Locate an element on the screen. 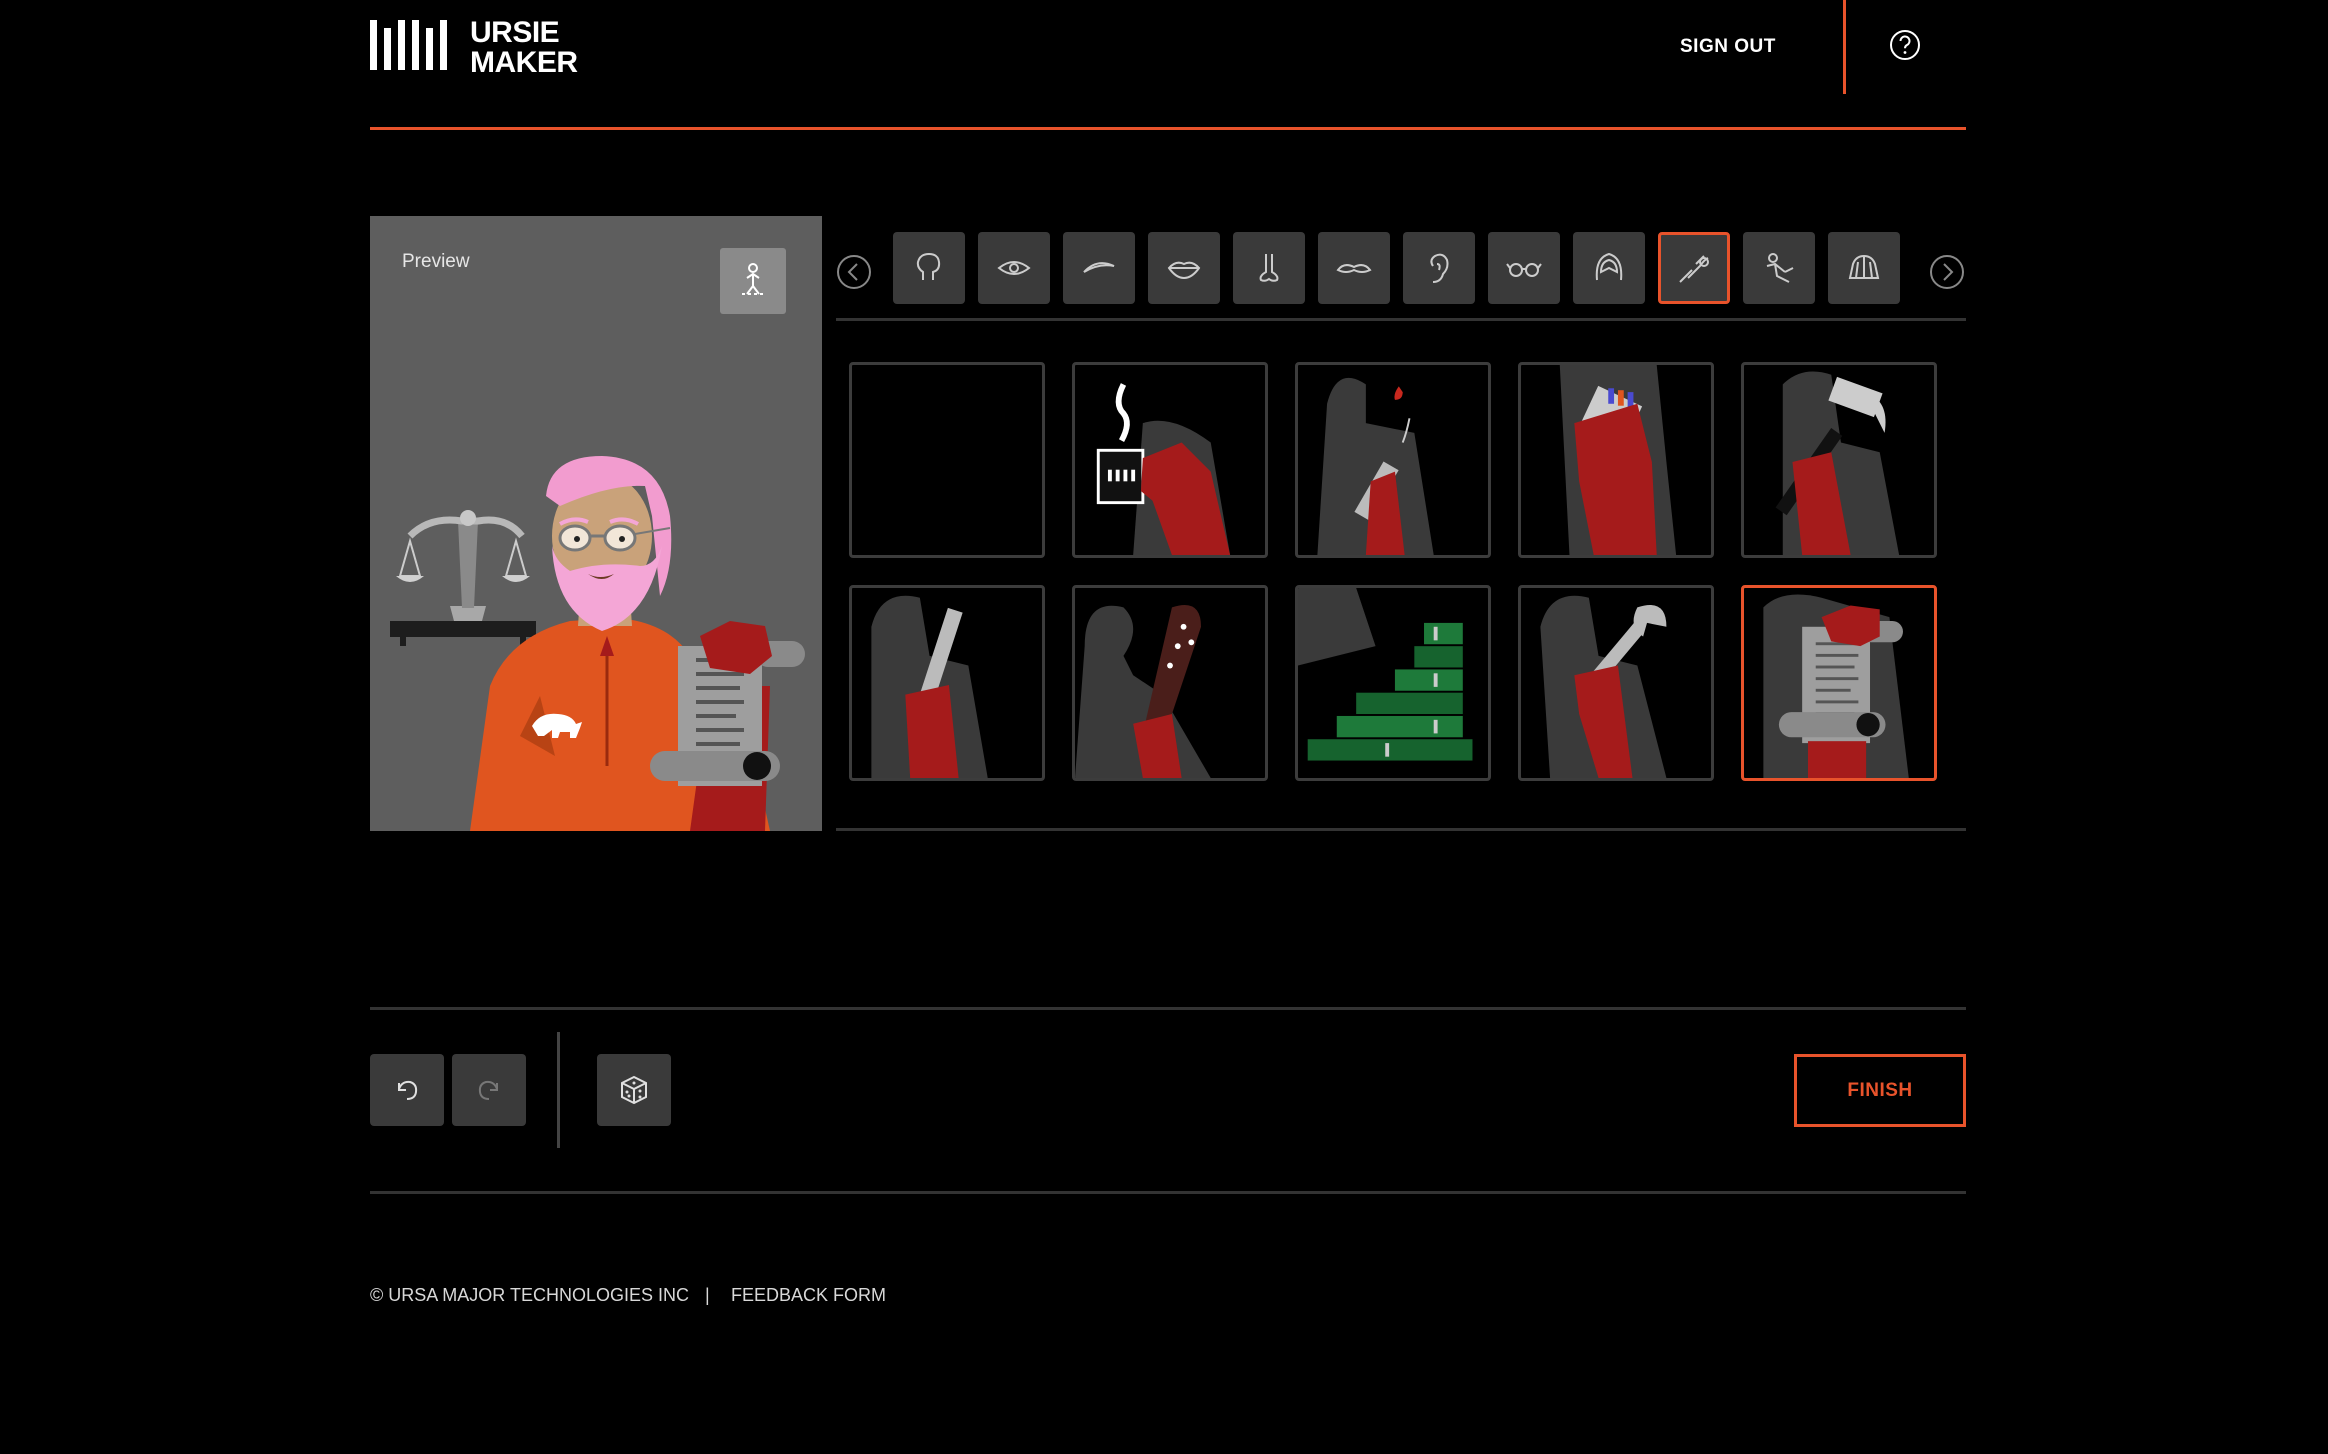 This screenshot has width=2328, height=1454. hair-icon is located at coordinates (1609, 266).